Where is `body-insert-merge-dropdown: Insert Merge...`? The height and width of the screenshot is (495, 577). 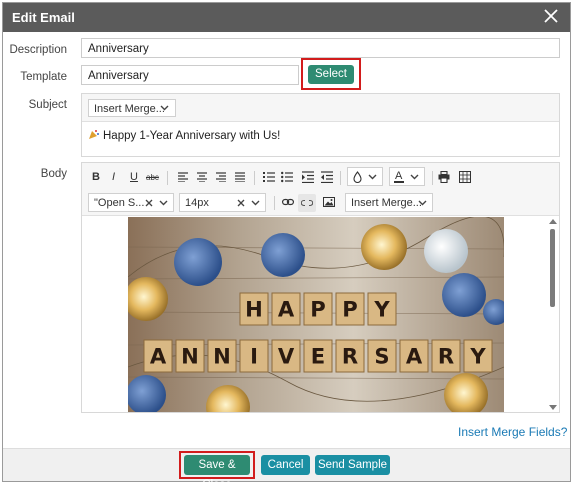
body-insert-merge-dropdown: Insert Merge... is located at coordinates (389, 202).